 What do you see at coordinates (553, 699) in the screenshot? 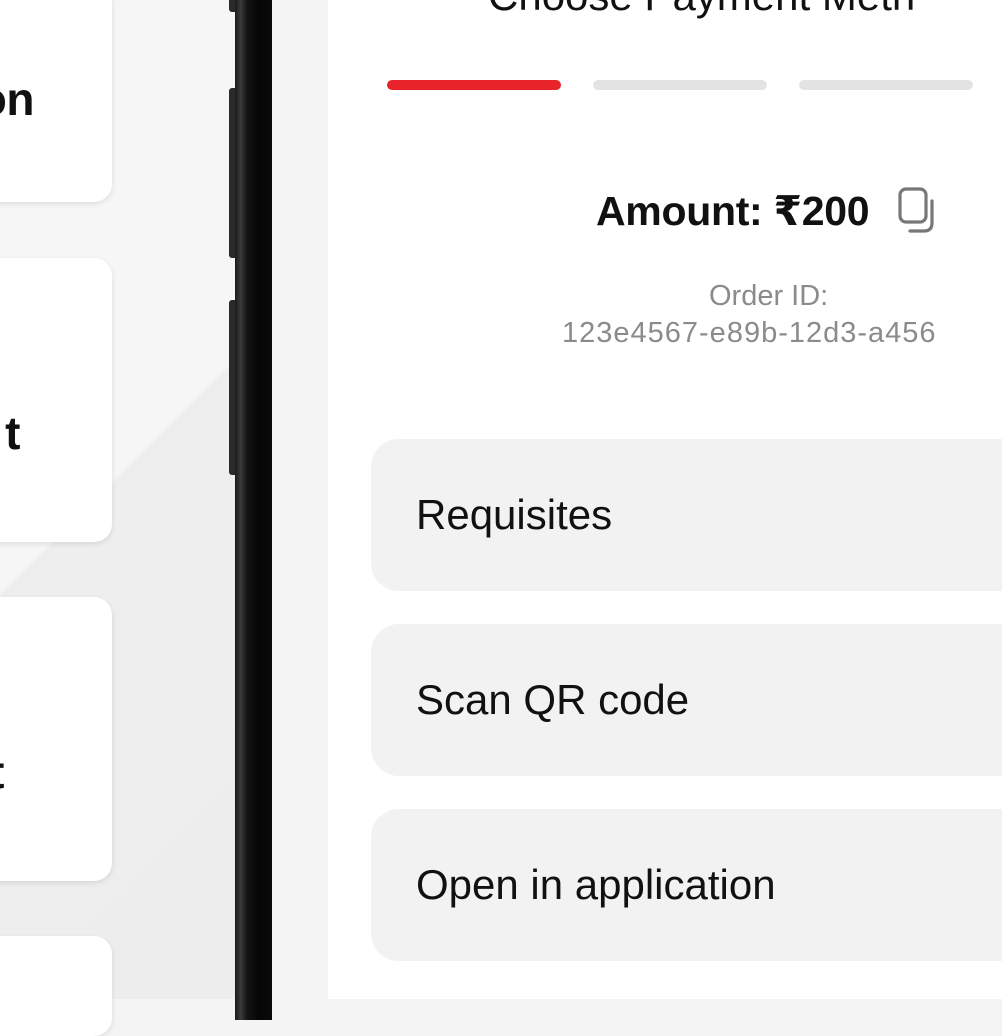
I see `payment-method-label: Scan QR code` at bounding box center [553, 699].